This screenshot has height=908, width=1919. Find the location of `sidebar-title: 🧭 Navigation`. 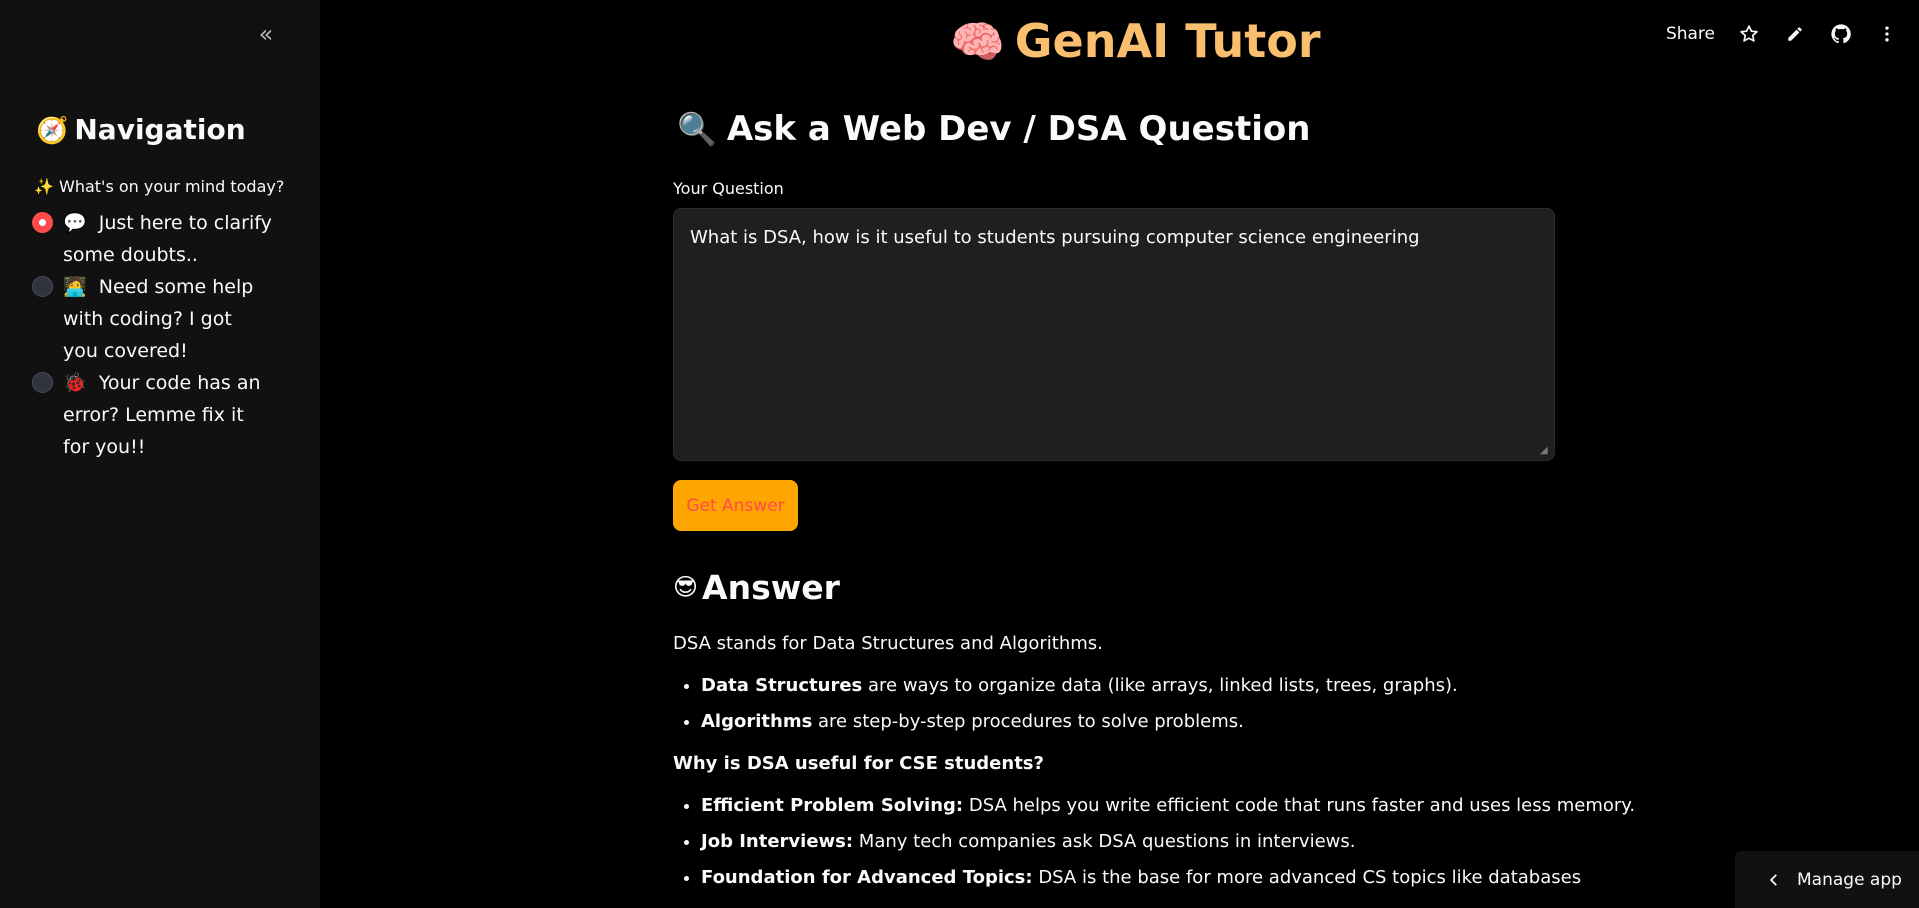

sidebar-title: 🧭 Navigation is located at coordinates (141, 129).